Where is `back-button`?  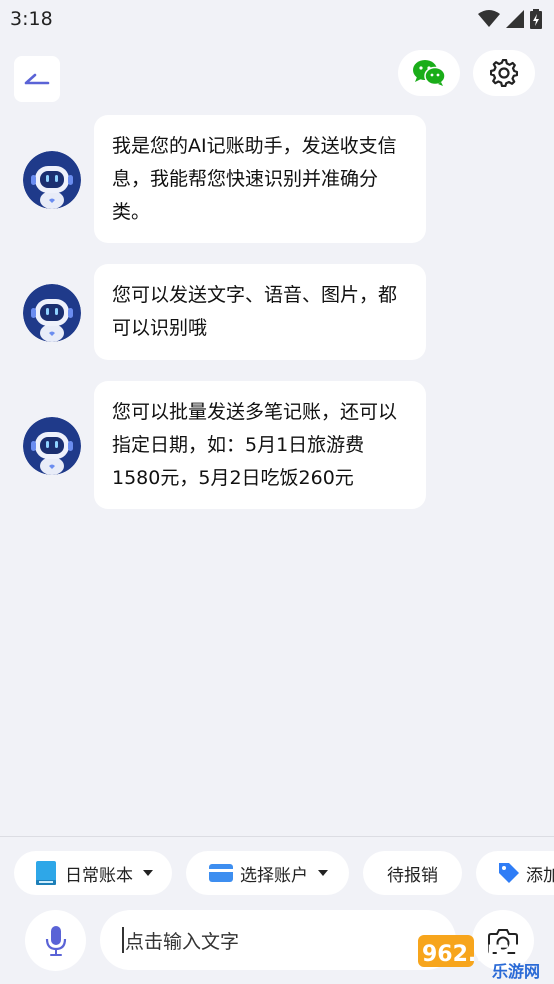 back-button is located at coordinates (37, 79).